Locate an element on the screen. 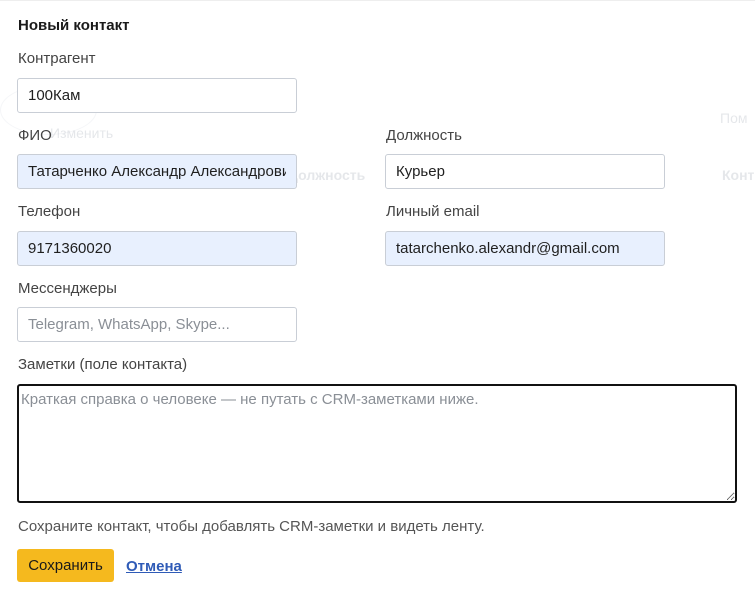 The image size is (755, 596). counterparty-input is located at coordinates (157, 95).